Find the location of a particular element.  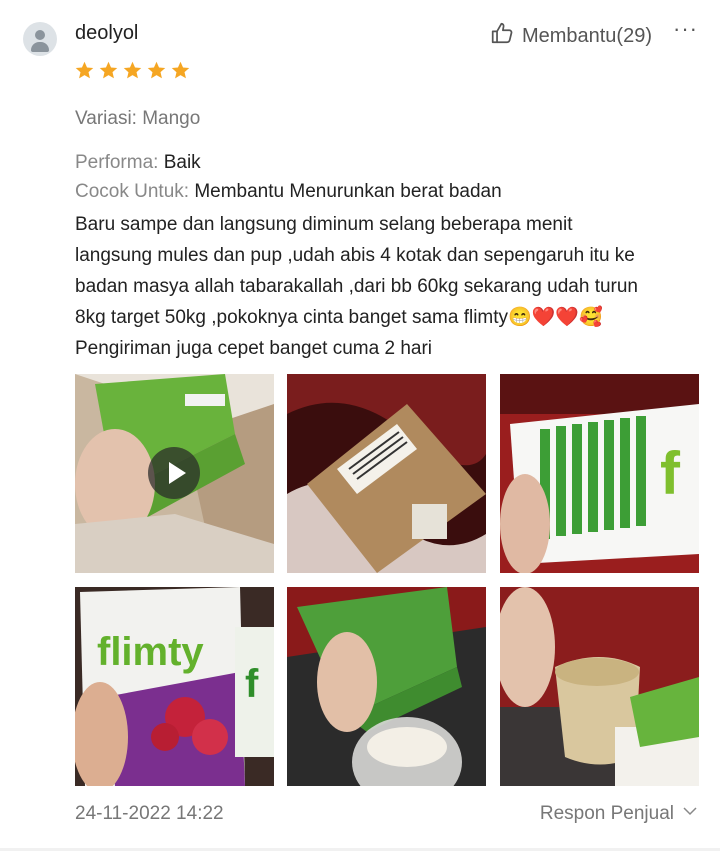

review-date: 24-11-2022 14:22 is located at coordinates (149, 813).